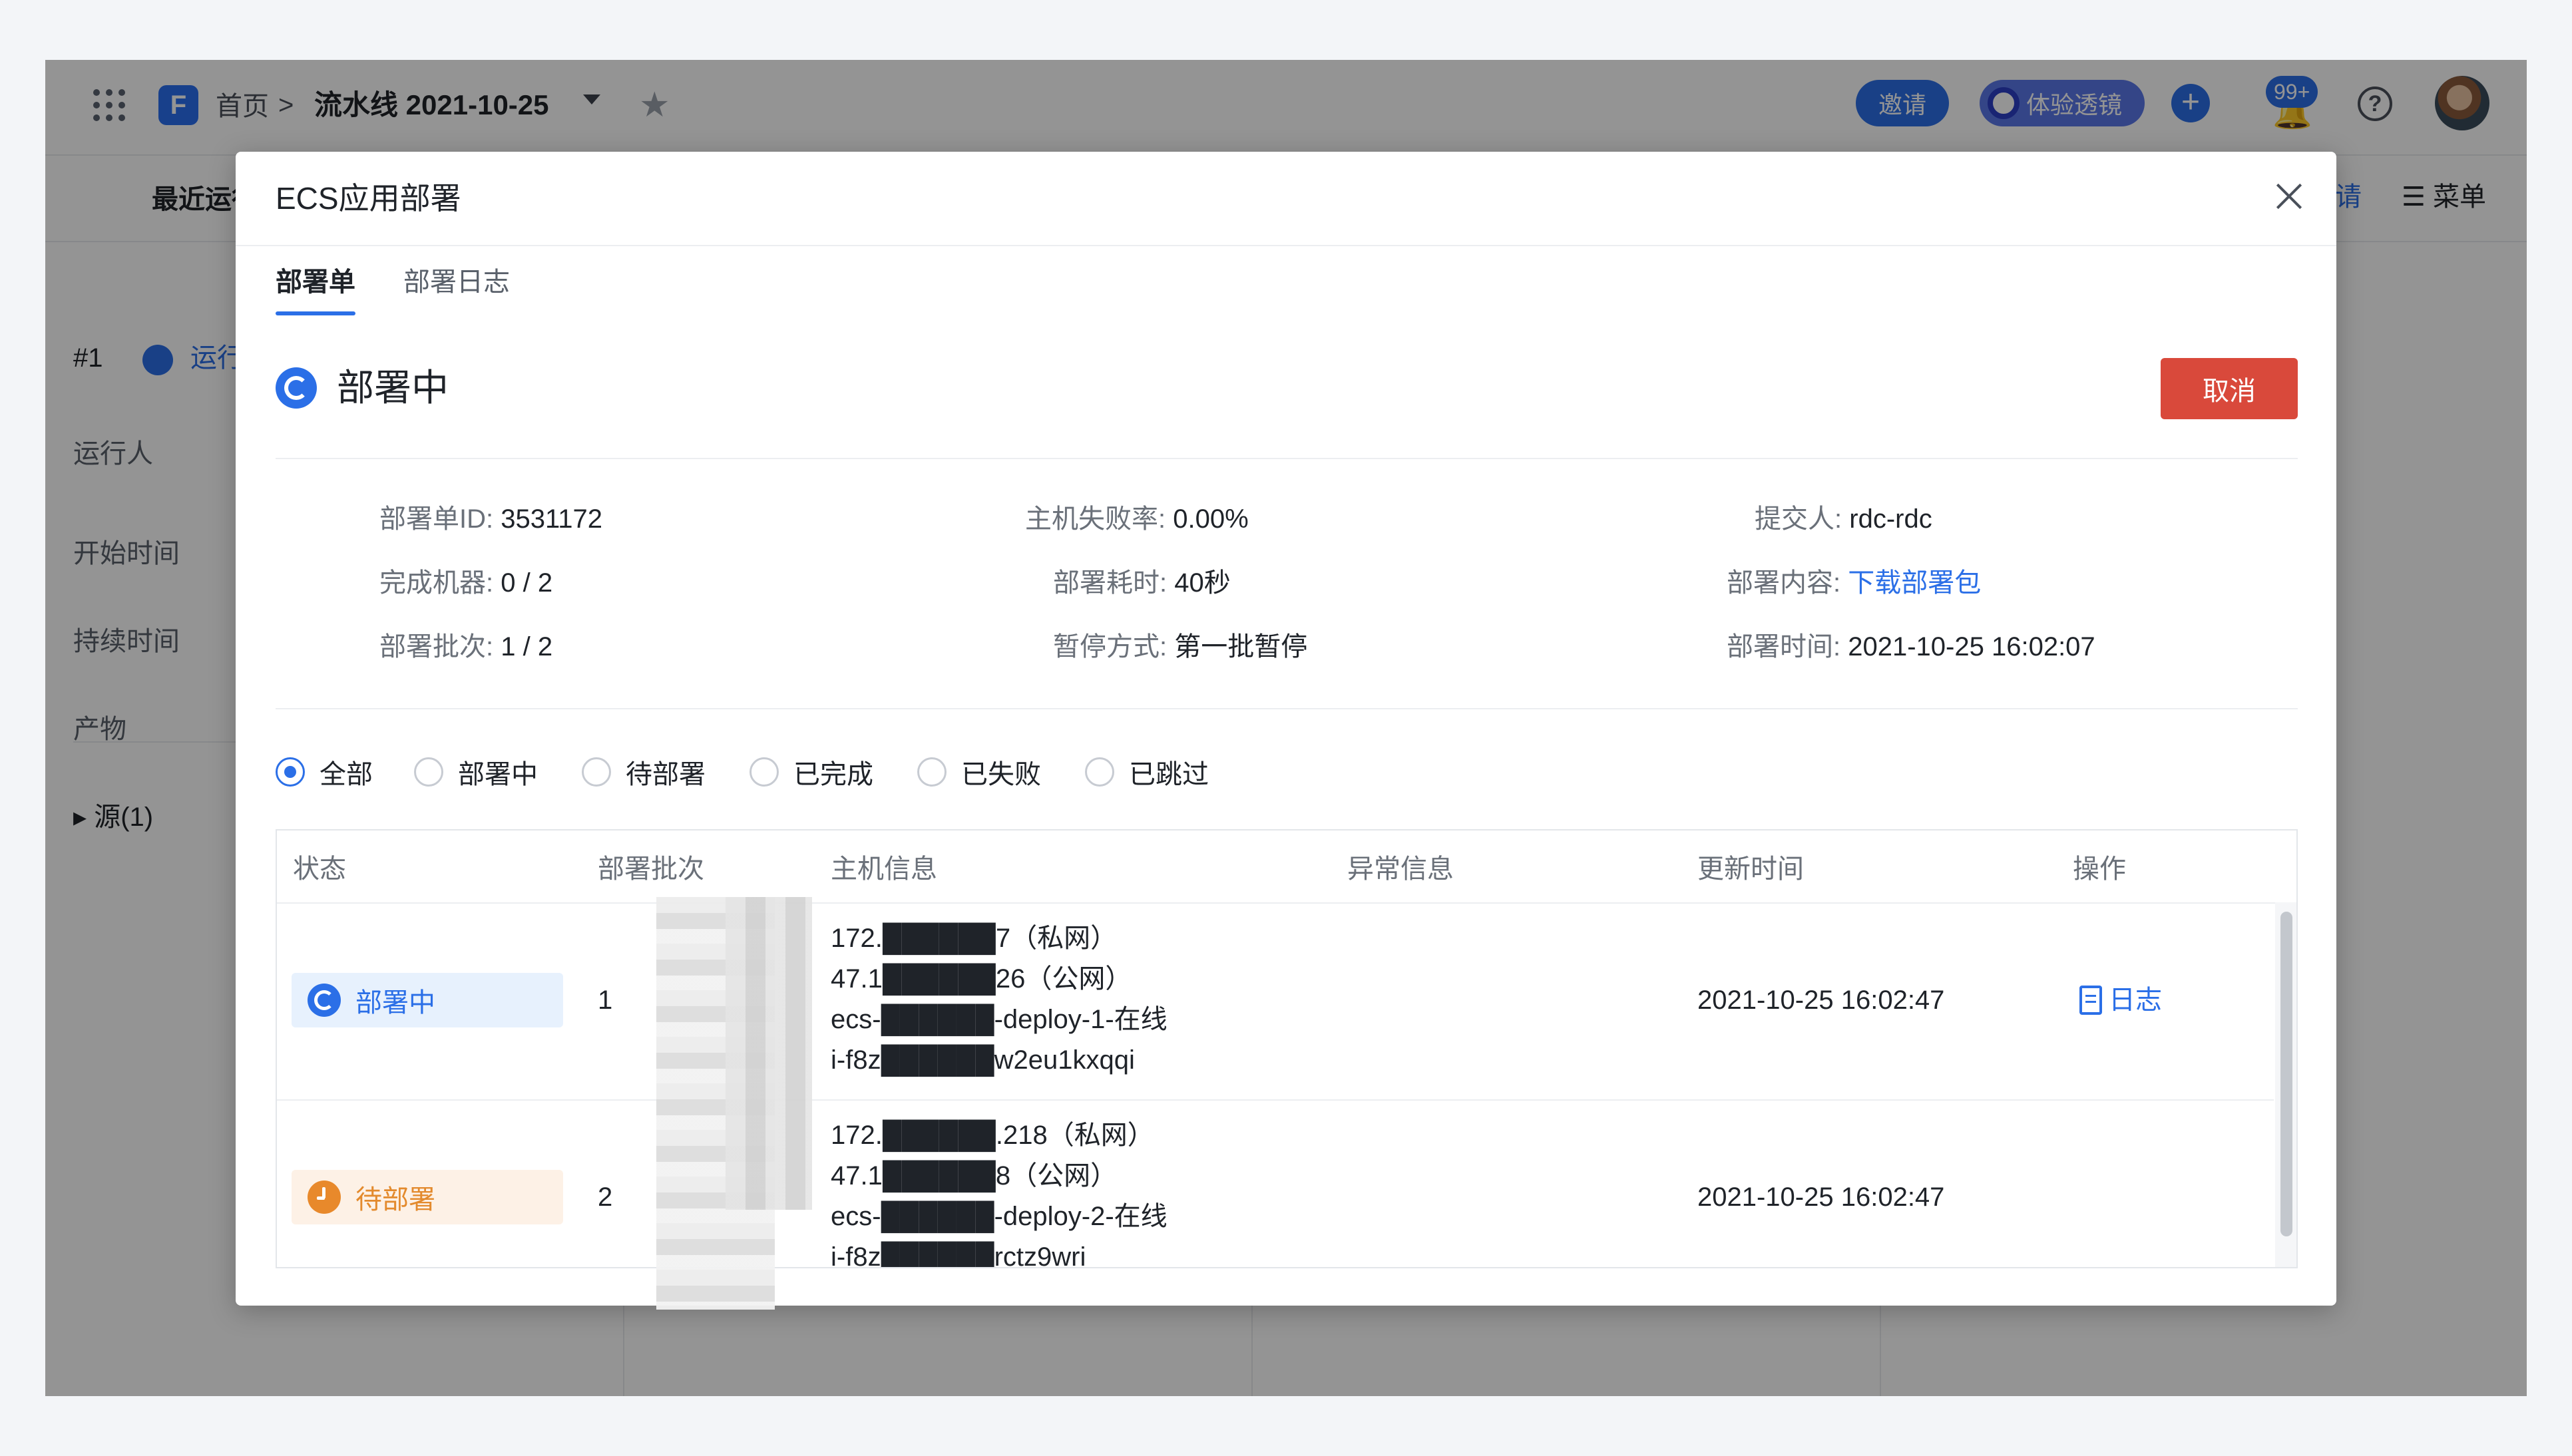 This screenshot has width=2572, height=1456. What do you see at coordinates (1211, 519) in the screenshot?
I see `fail-rate-value: 0.00%` at bounding box center [1211, 519].